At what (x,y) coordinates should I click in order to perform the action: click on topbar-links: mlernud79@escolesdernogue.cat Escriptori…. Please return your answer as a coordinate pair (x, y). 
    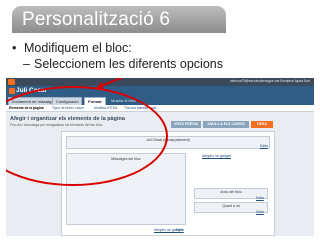
    Looking at the image, I should click on (270, 81).